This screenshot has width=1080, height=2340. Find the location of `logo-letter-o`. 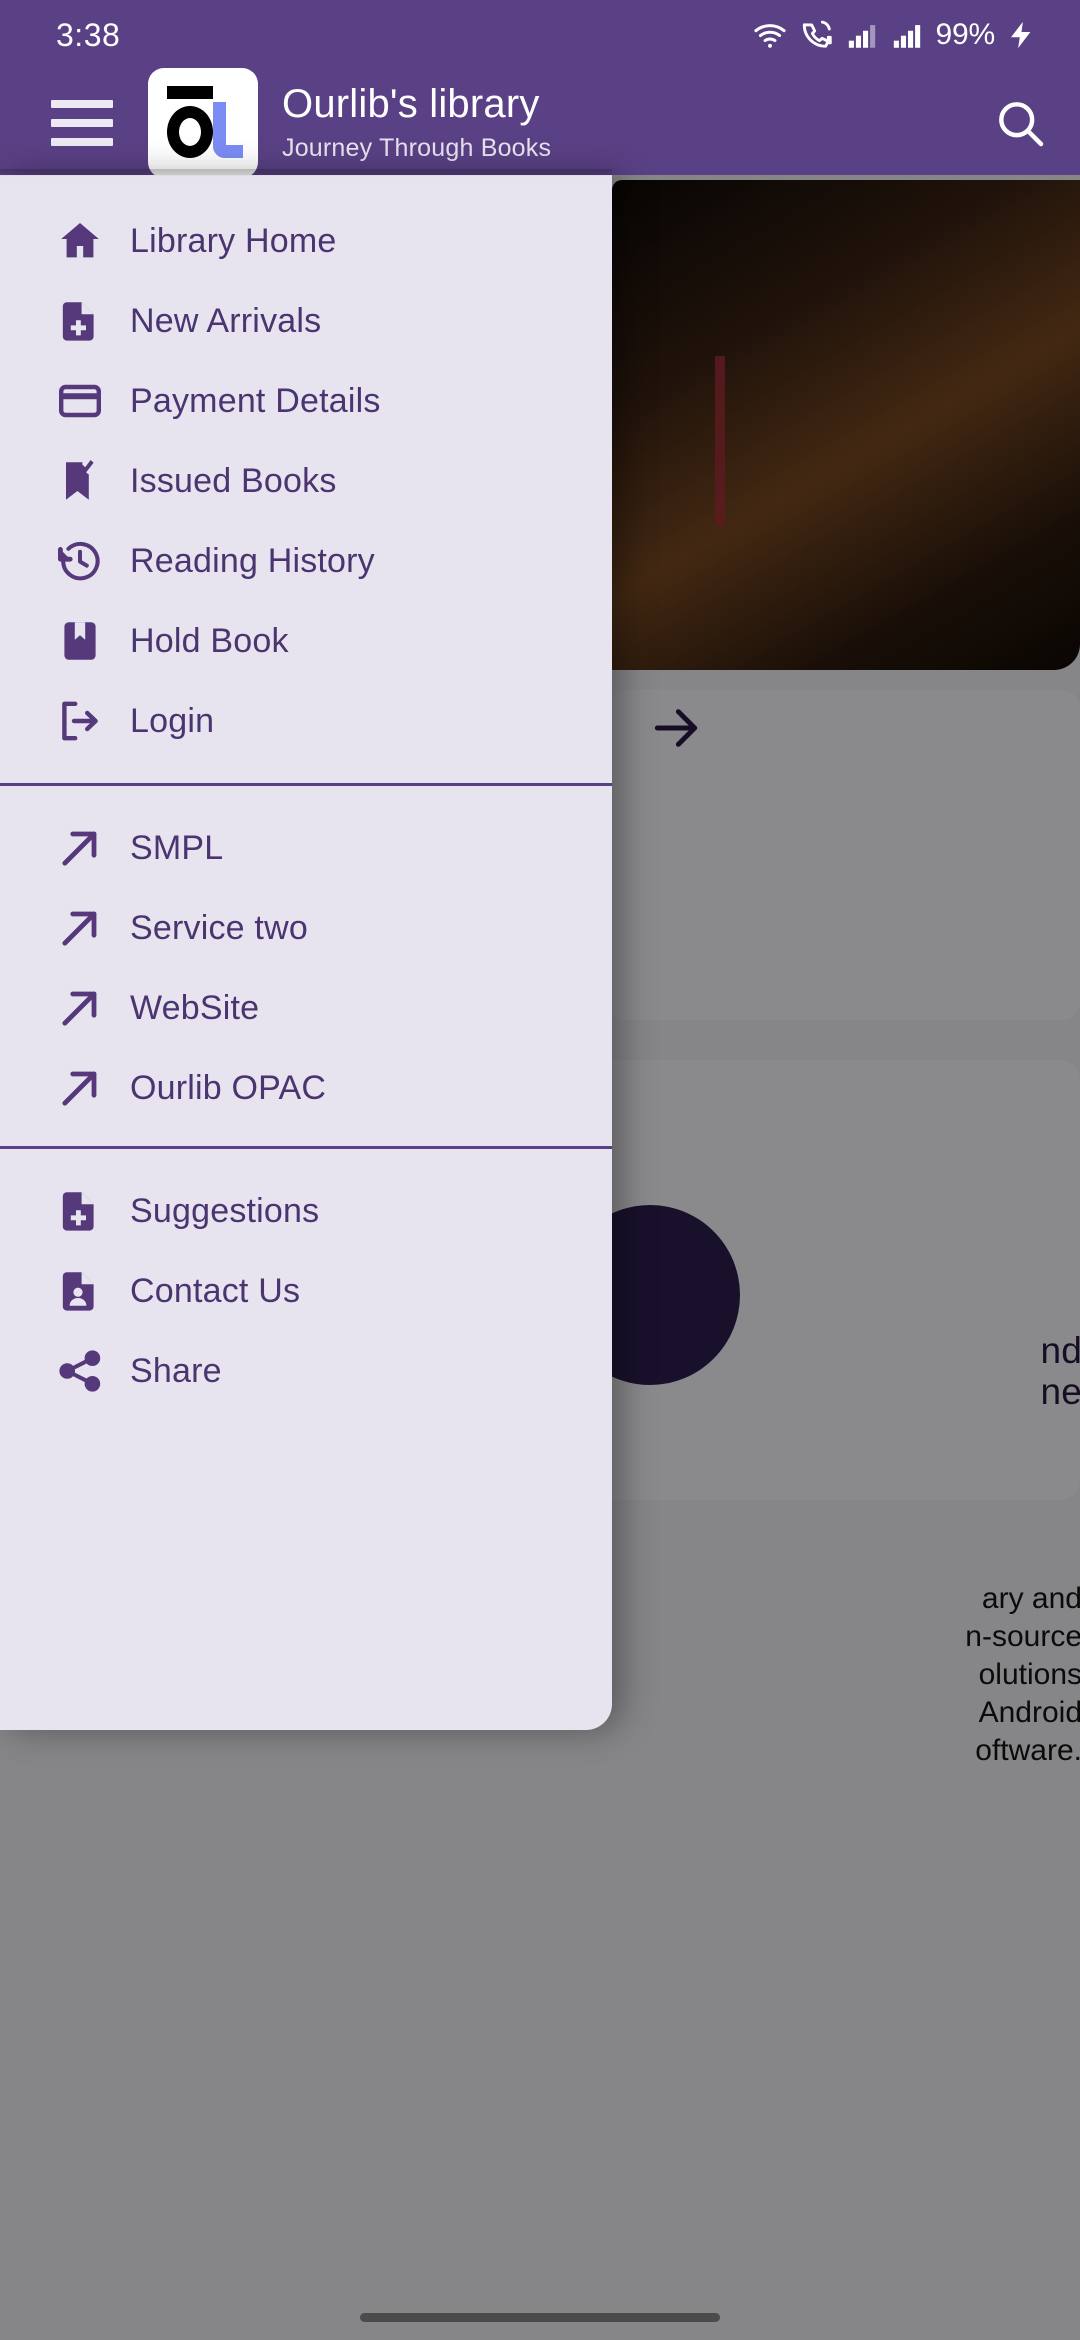

logo-letter-o is located at coordinates (190, 131).